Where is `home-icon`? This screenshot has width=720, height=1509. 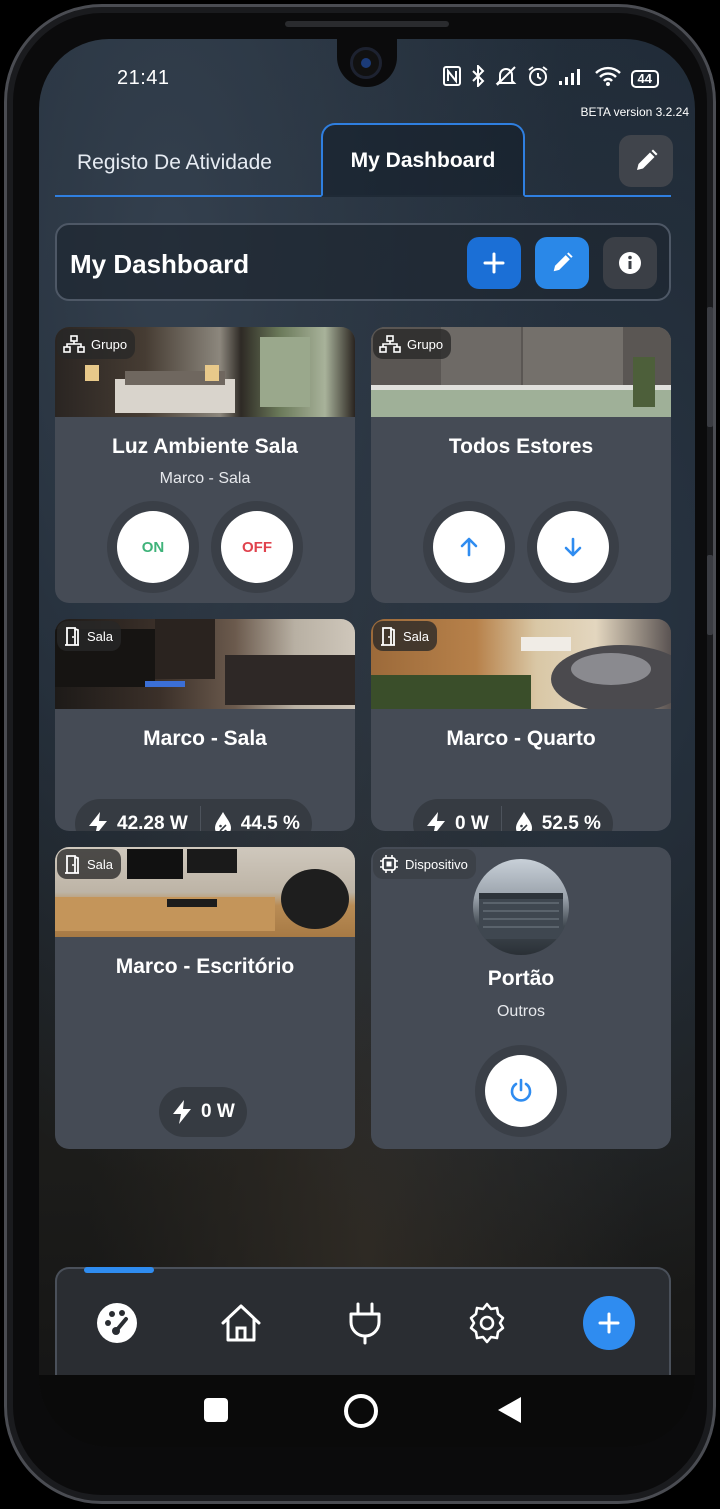
home-icon is located at coordinates (241, 1323).